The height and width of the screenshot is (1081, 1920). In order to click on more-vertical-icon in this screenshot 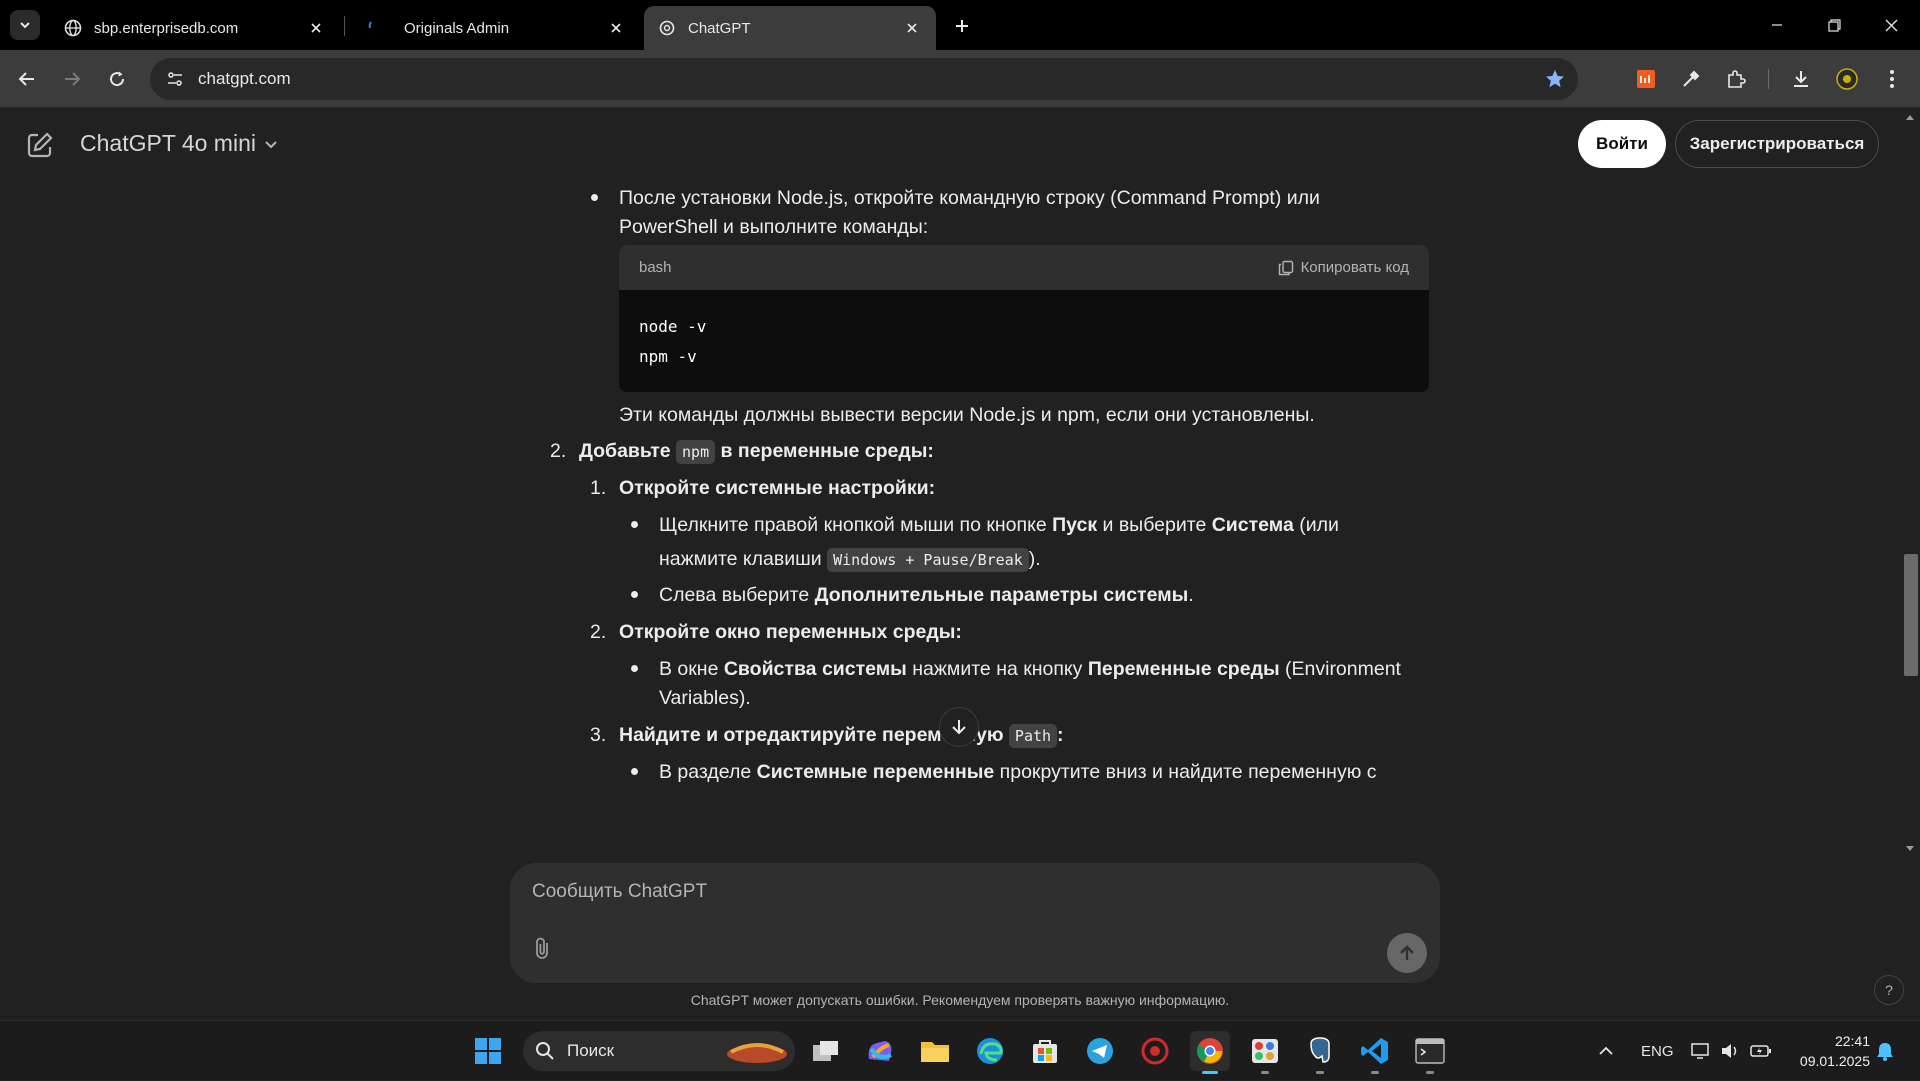, I will do `click(1892, 79)`.